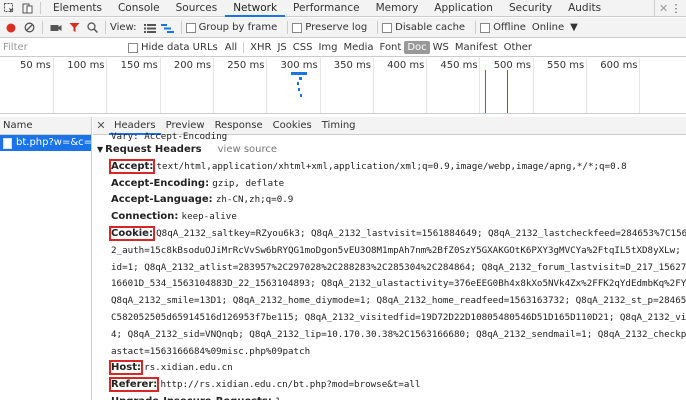  What do you see at coordinates (45, 126) in the screenshot?
I see `name-column-header: Name` at bounding box center [45, 126].